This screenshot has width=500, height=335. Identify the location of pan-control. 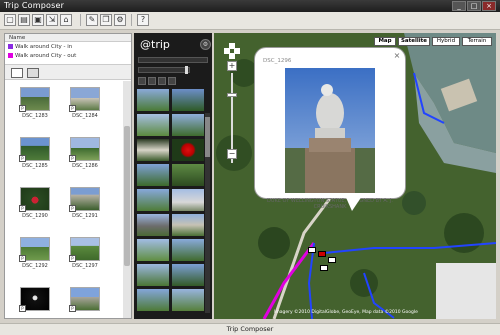
(232, 51).